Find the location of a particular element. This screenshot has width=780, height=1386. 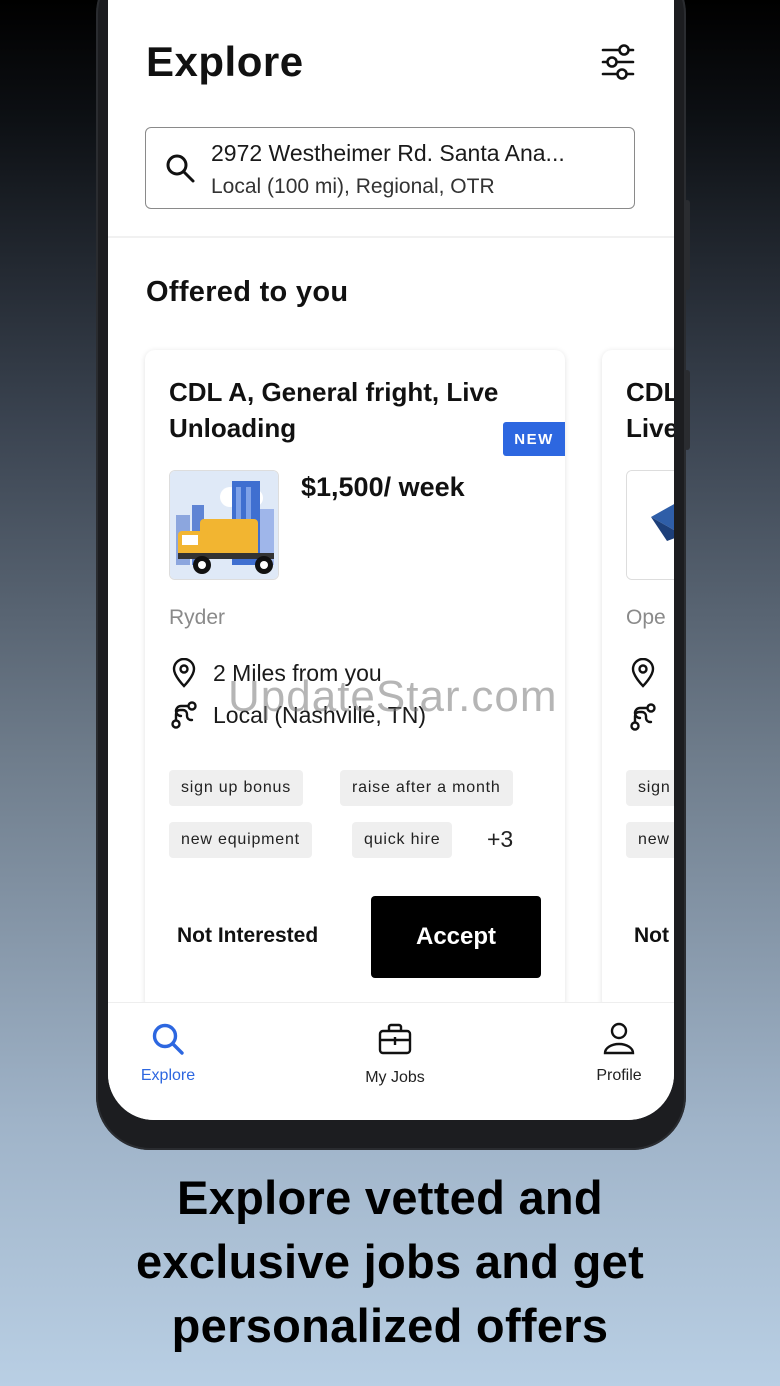

accept-button: Accept is located at coordinates (456, 937).